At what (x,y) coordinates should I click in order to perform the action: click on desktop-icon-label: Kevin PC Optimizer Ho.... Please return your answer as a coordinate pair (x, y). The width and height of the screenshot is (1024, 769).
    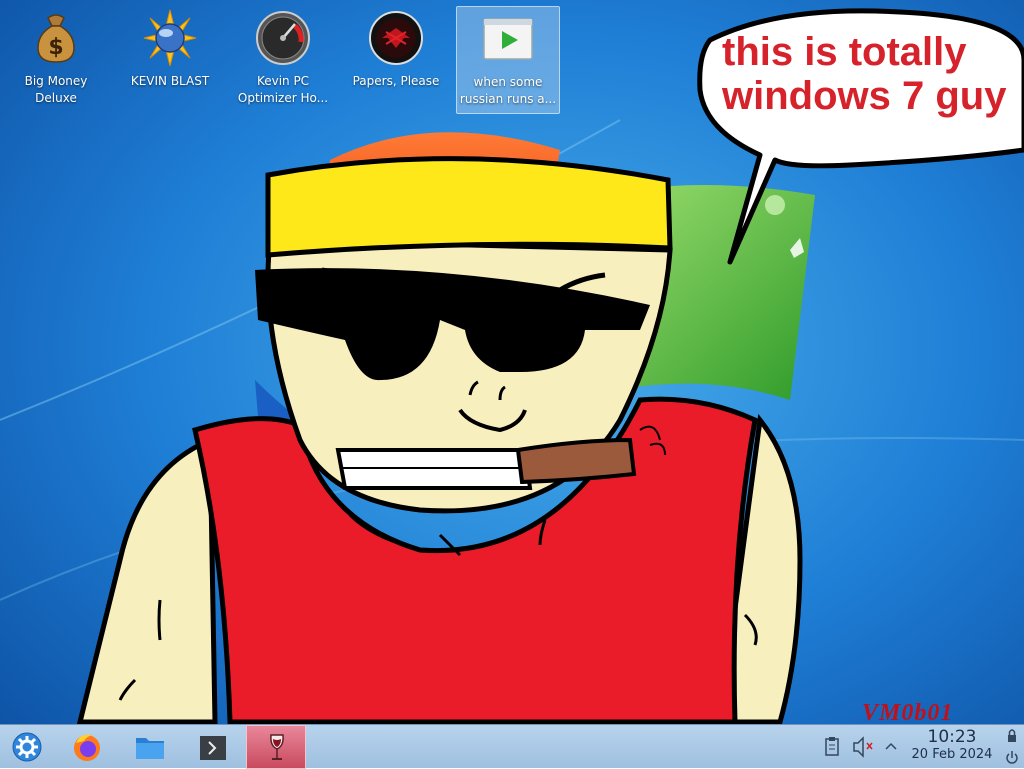
    Looking at the image, I should click on (283, 89).